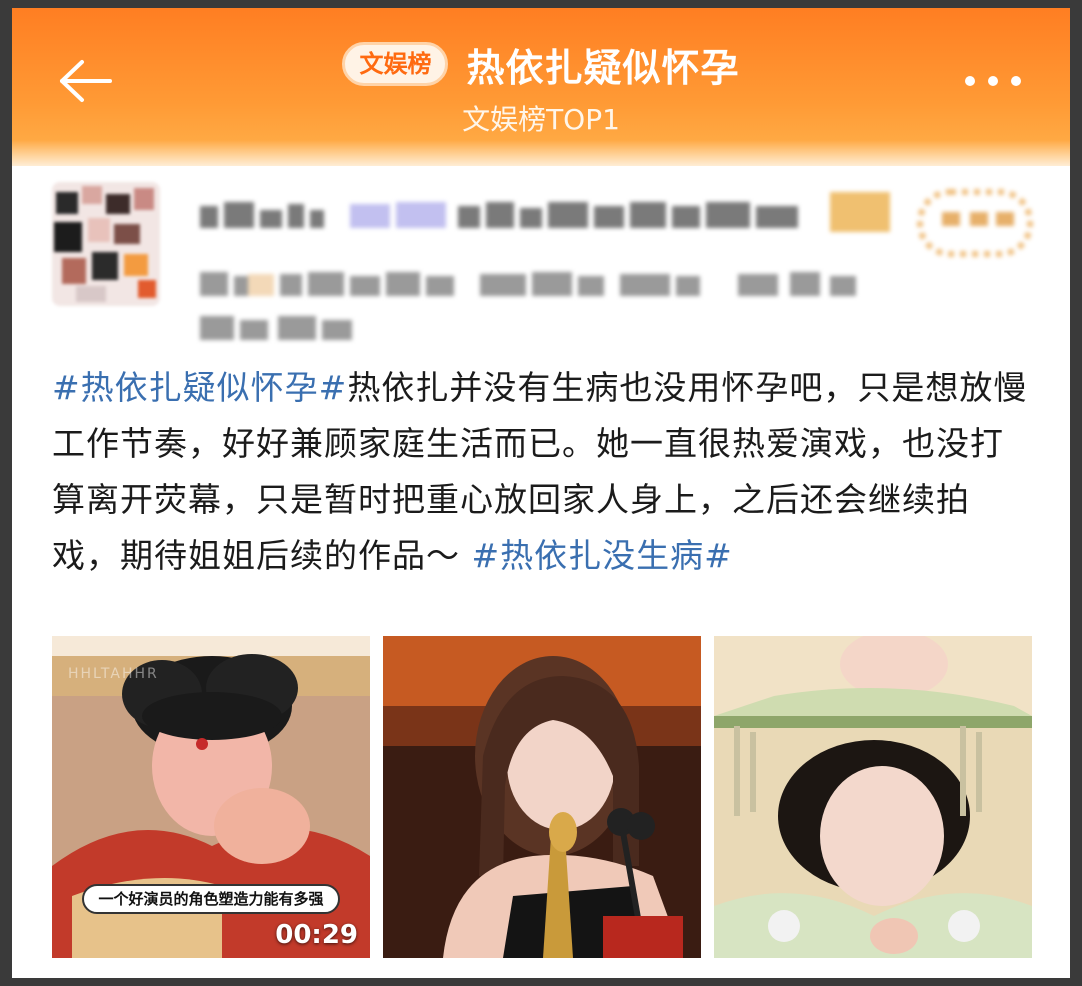  I want to click on ranking-badge: 文娱榜, so click(395, 64).